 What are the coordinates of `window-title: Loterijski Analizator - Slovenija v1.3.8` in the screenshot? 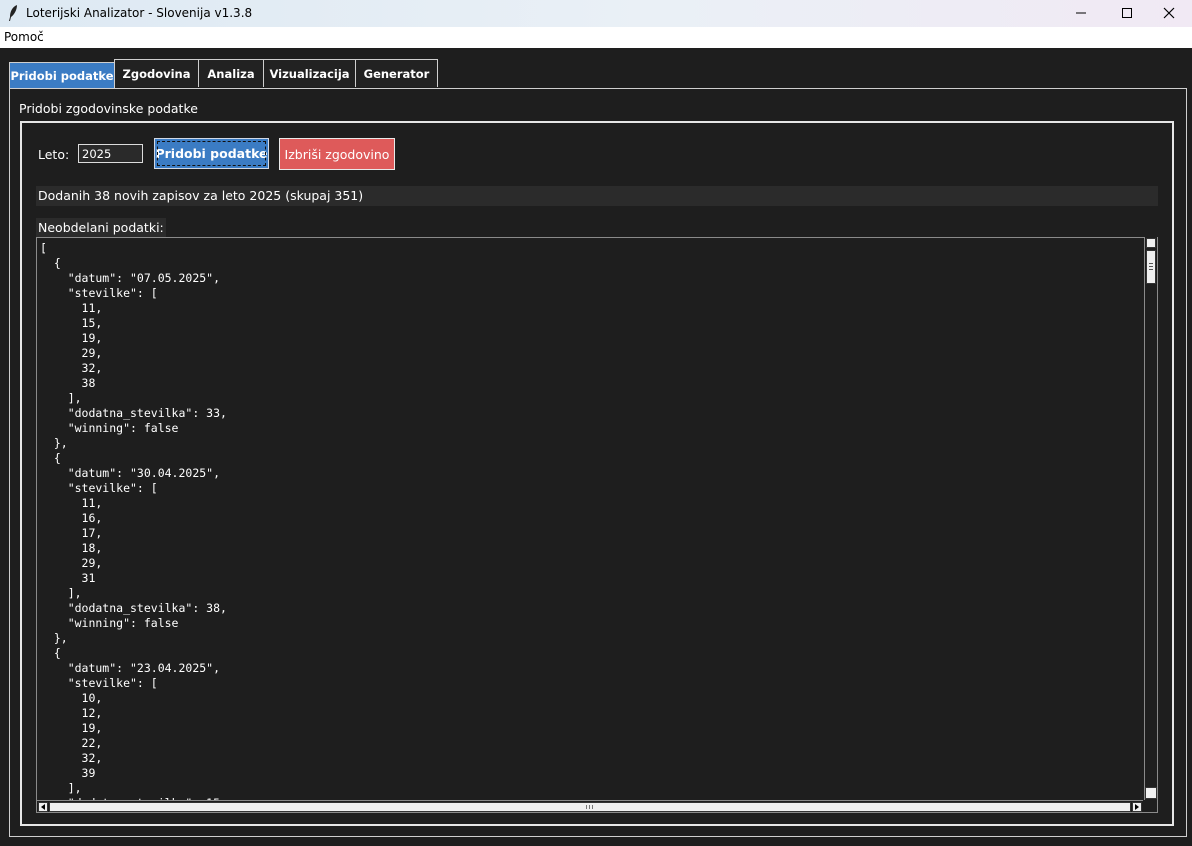 It's located at (139, 13).